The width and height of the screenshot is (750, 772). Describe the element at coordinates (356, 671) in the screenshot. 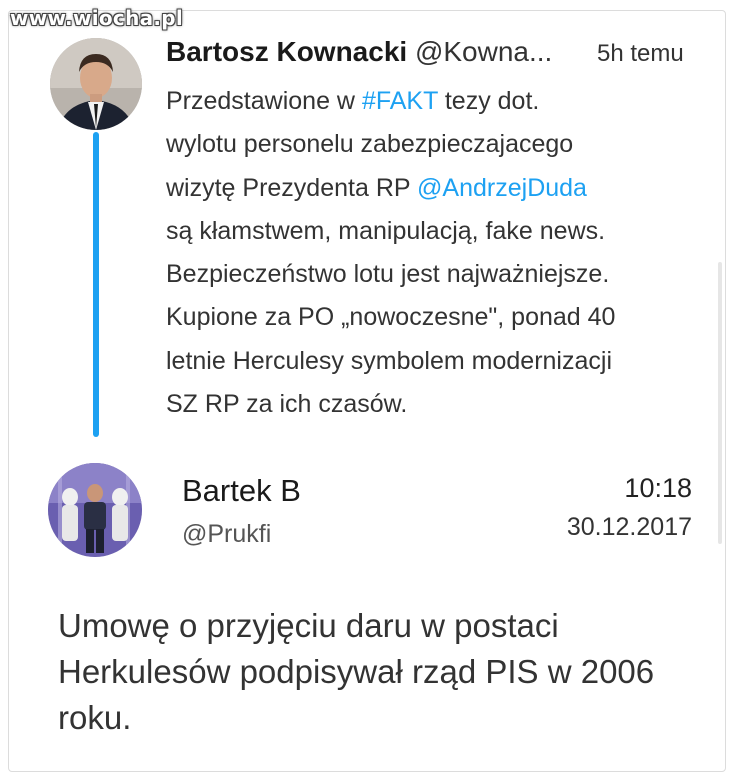

I see `tweet2-line-2: Herkulesów podpisywał rząd PIS w 2006` at that location.